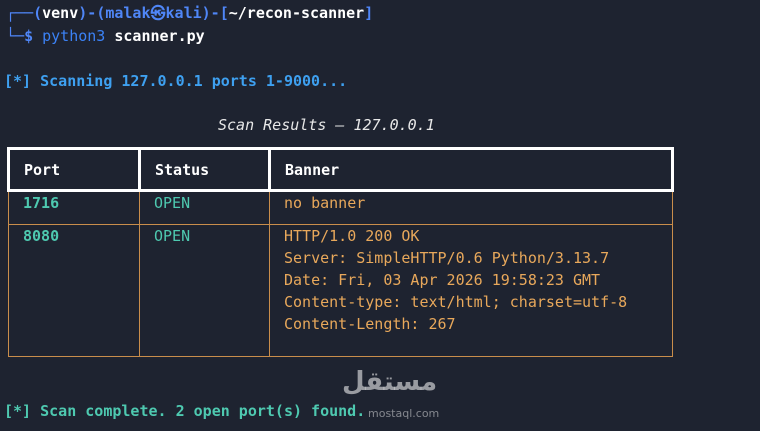  I want to click on table-row: 1716 OPEN no banner, so click(340, 207).